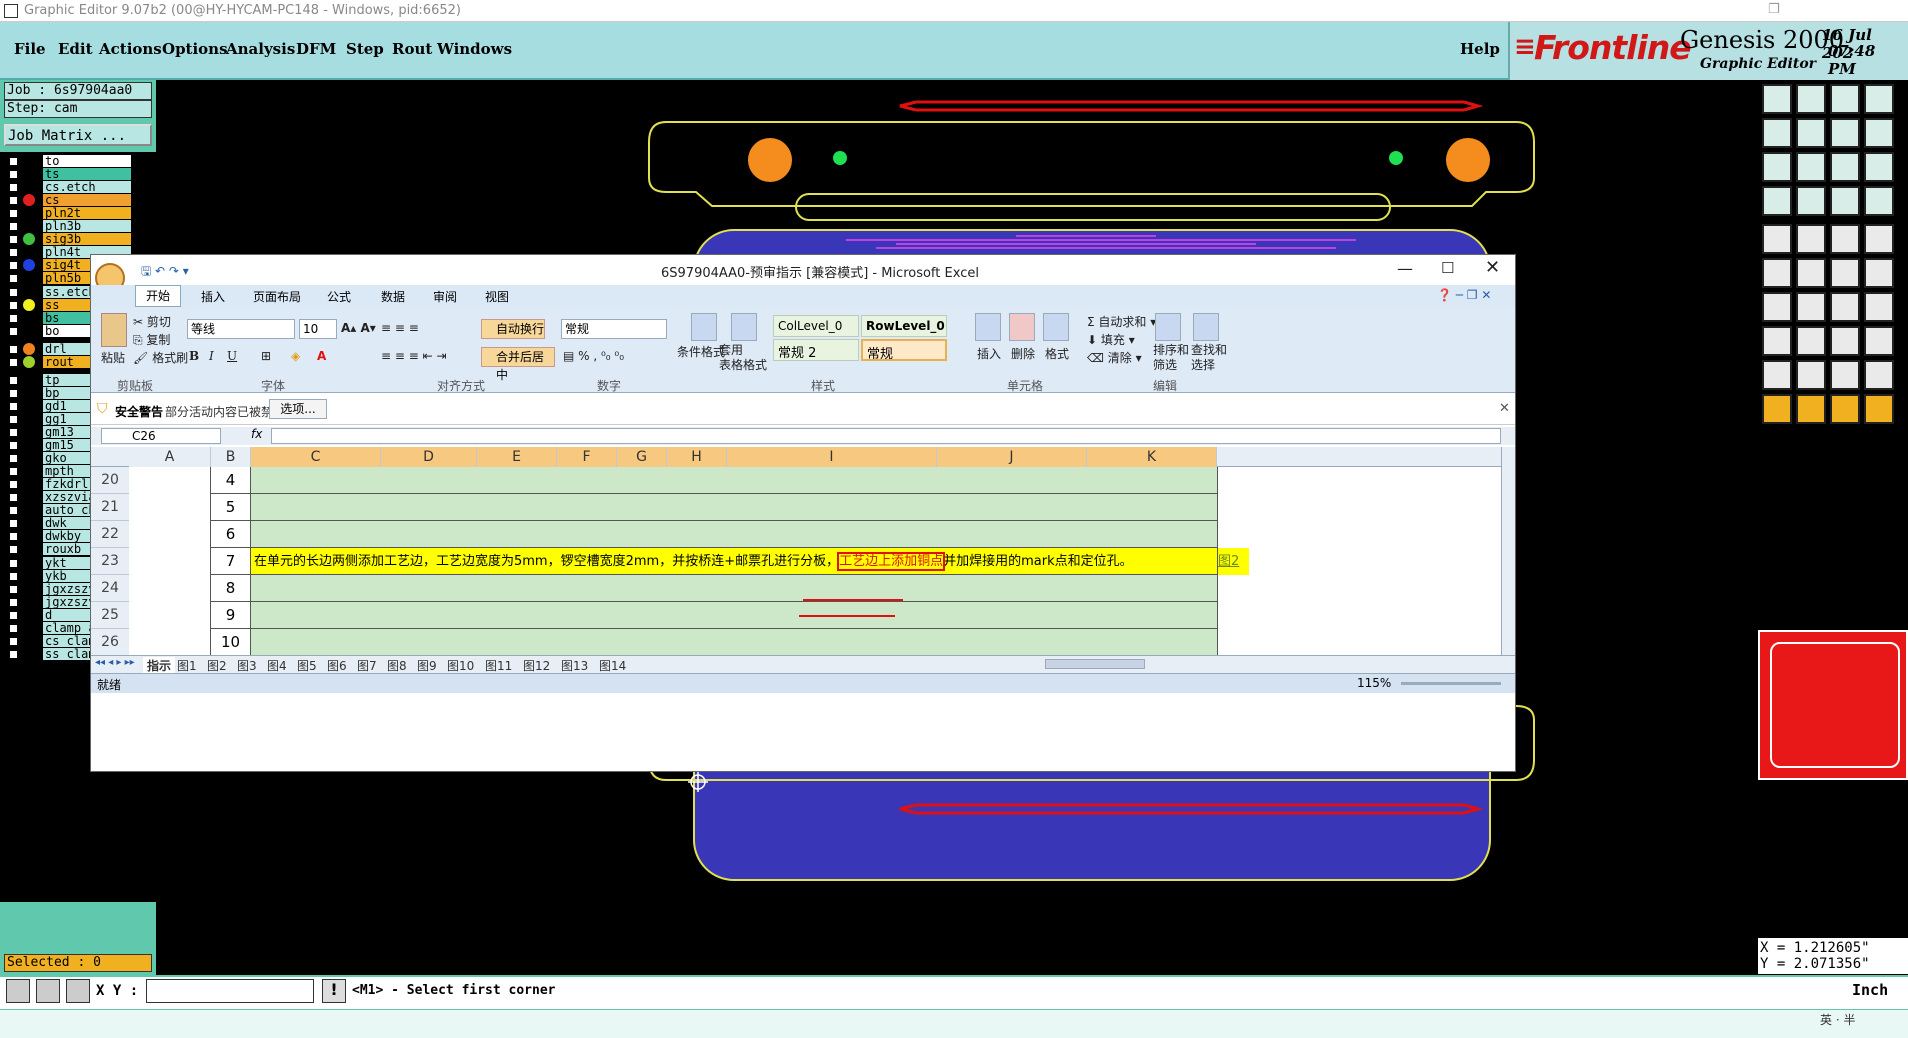 This screenshot has height=1038, width=1908. Describe the element at coordinates (1209, 358) in the screenshot. I see `find-select-button: 查找和 选择` at that location.